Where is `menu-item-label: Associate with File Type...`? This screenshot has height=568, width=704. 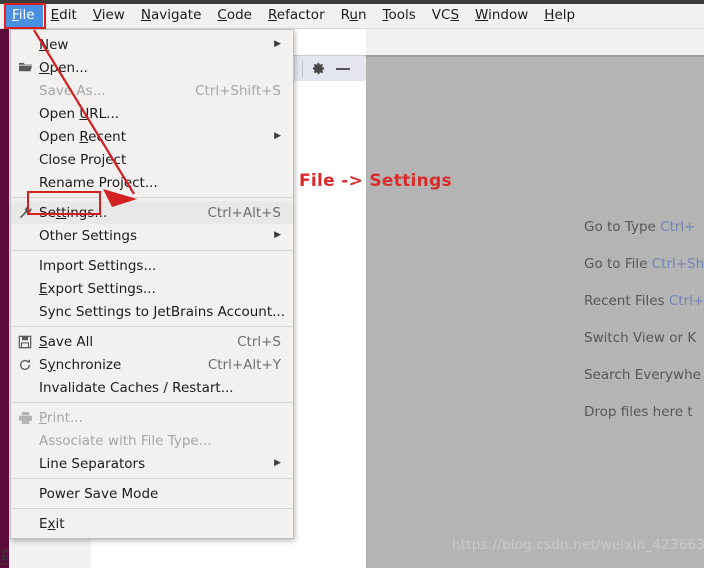 menu-item-label: Associate with File Type... is located at coordinates (125, 440).